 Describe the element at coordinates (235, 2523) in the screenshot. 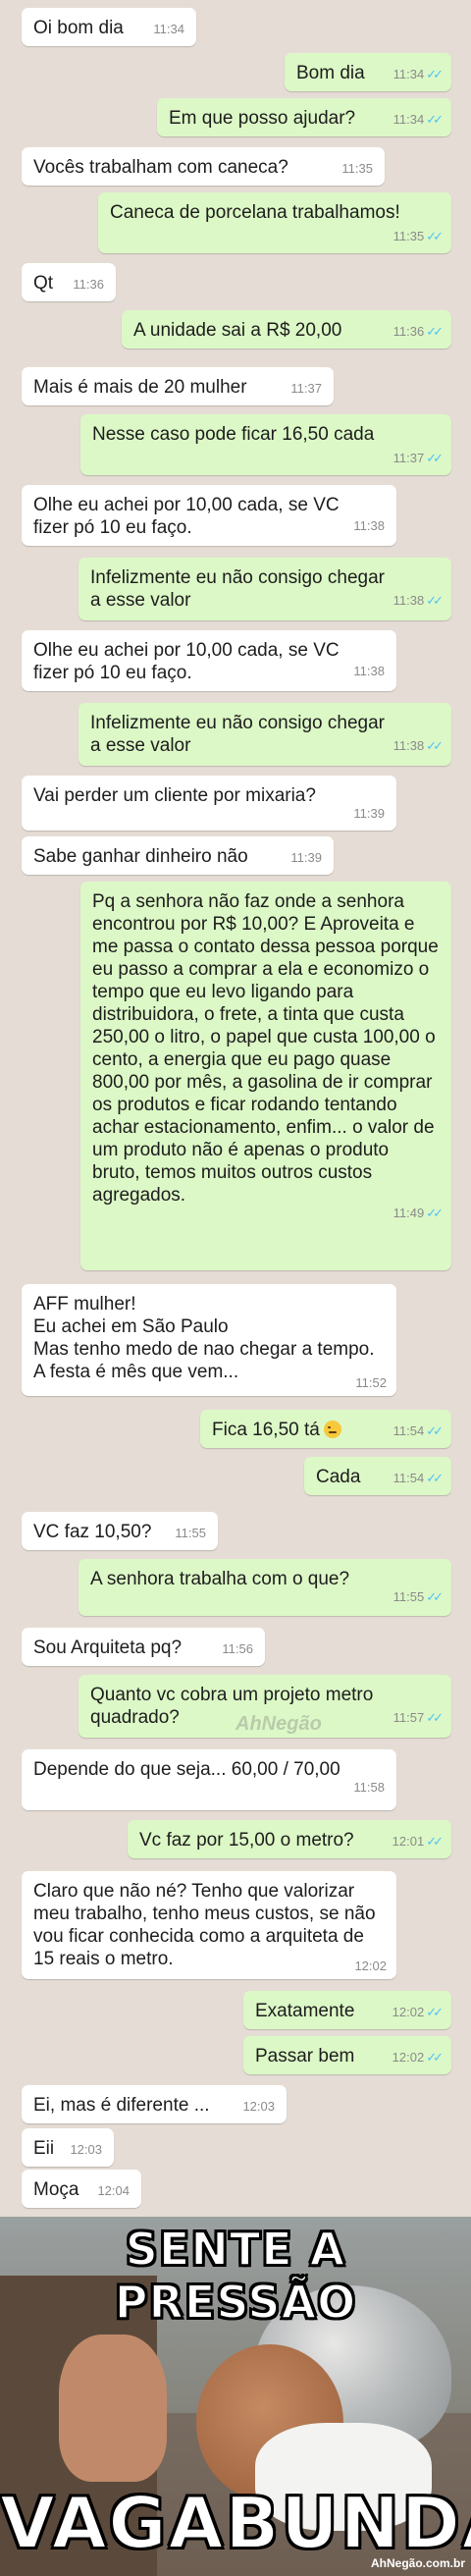

I see `meme-bottom-caption: VAGABUNDA` at that location.